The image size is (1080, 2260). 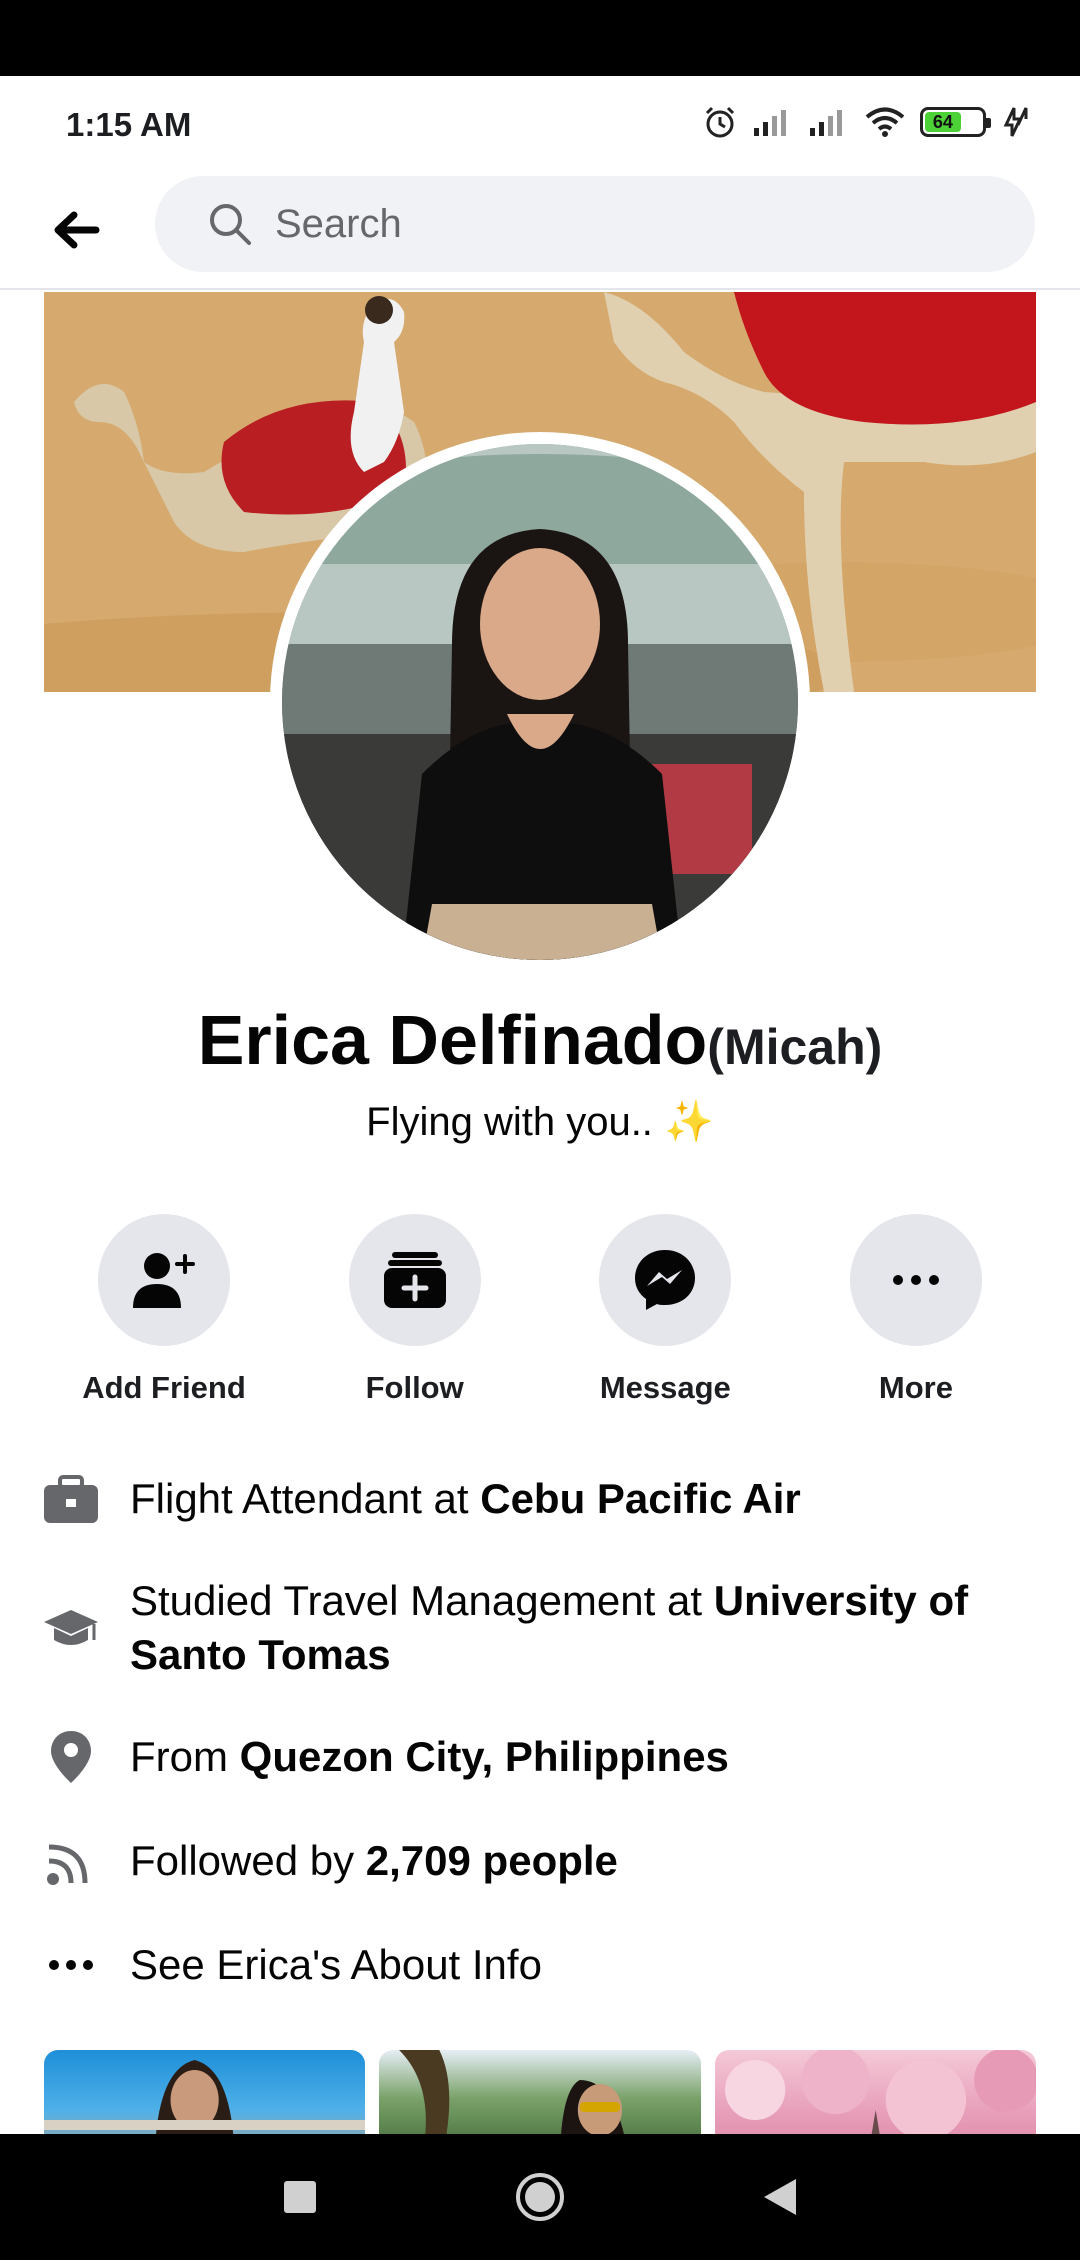 I want to click on profile-name-text: Erica Delfinado, so click(x=452, y=1040).